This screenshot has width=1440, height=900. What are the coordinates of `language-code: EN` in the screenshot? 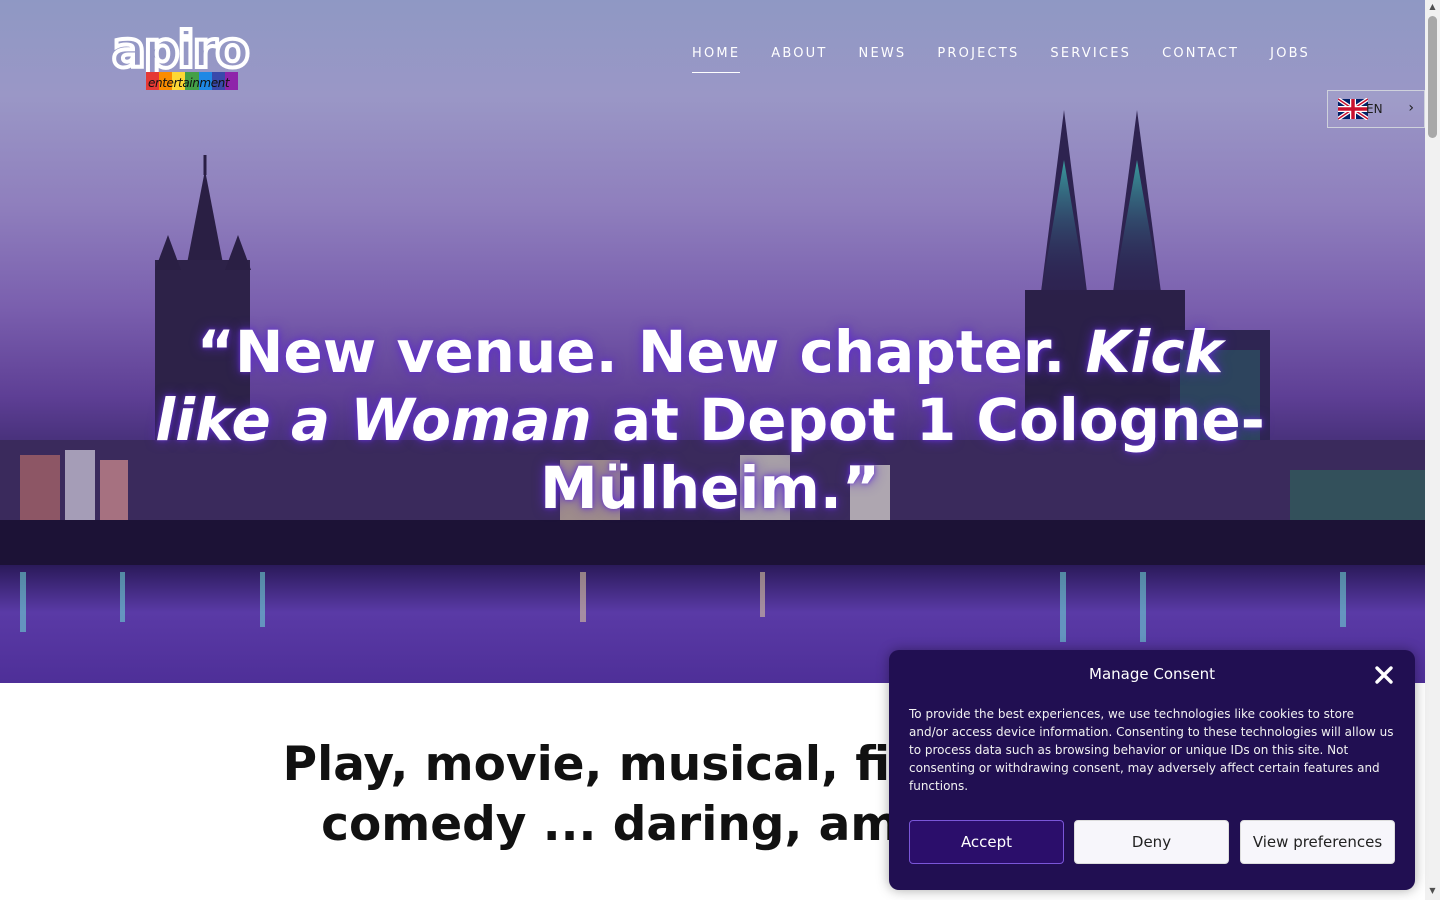 It's located at (1374, 109).